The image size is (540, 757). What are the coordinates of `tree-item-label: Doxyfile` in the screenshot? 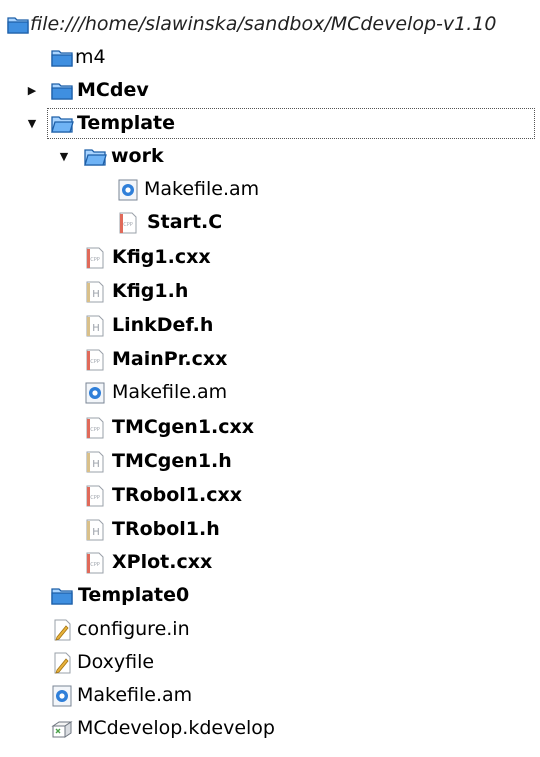 It's located at (116, 662).